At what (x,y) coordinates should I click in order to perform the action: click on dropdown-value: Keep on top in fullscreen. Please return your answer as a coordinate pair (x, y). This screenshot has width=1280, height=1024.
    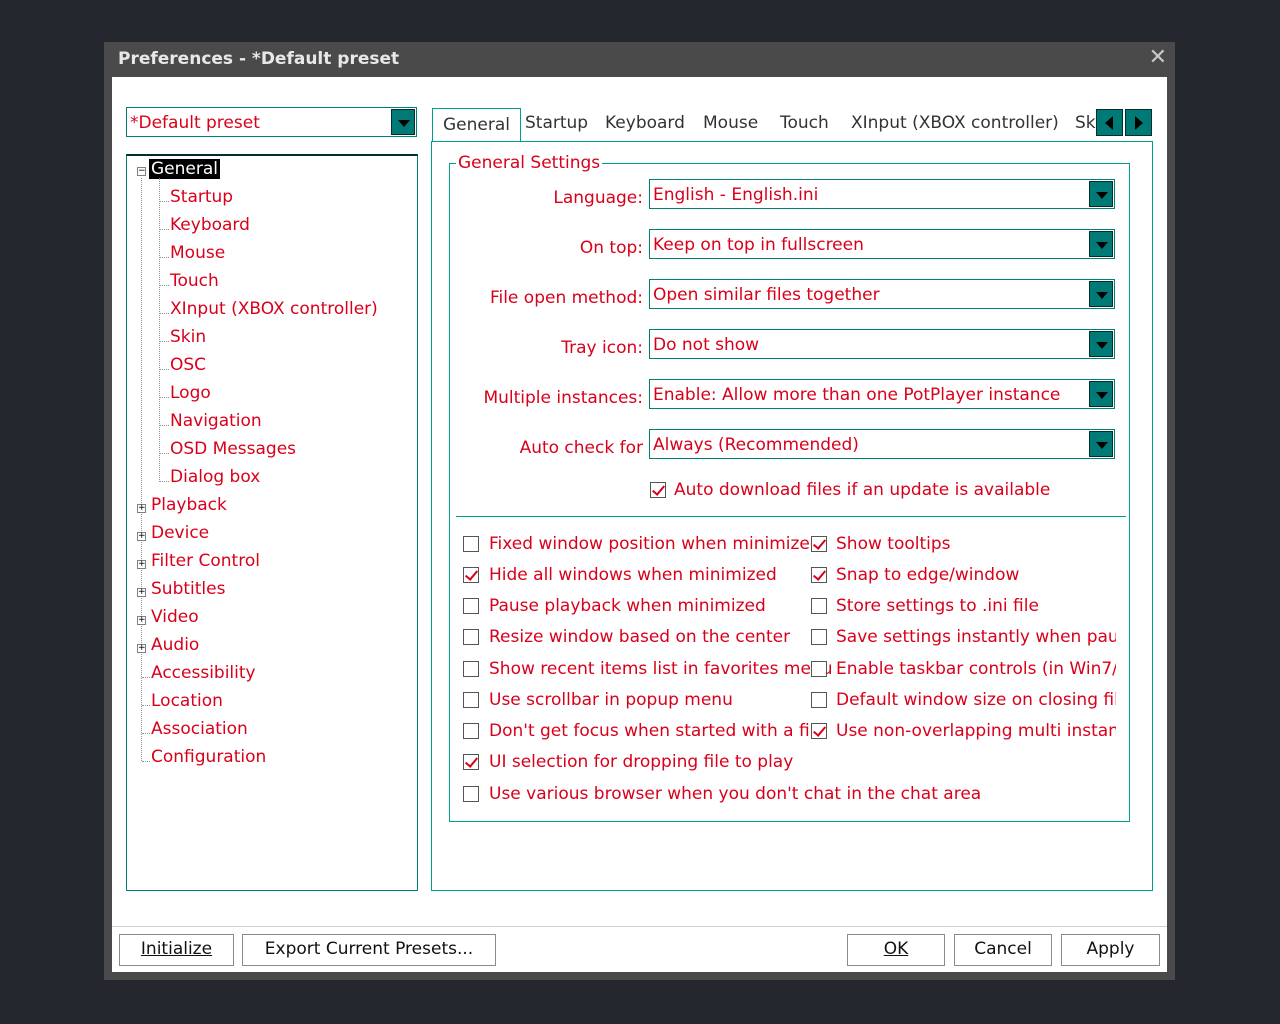
    Looking at the image, I should click on (758, 245).